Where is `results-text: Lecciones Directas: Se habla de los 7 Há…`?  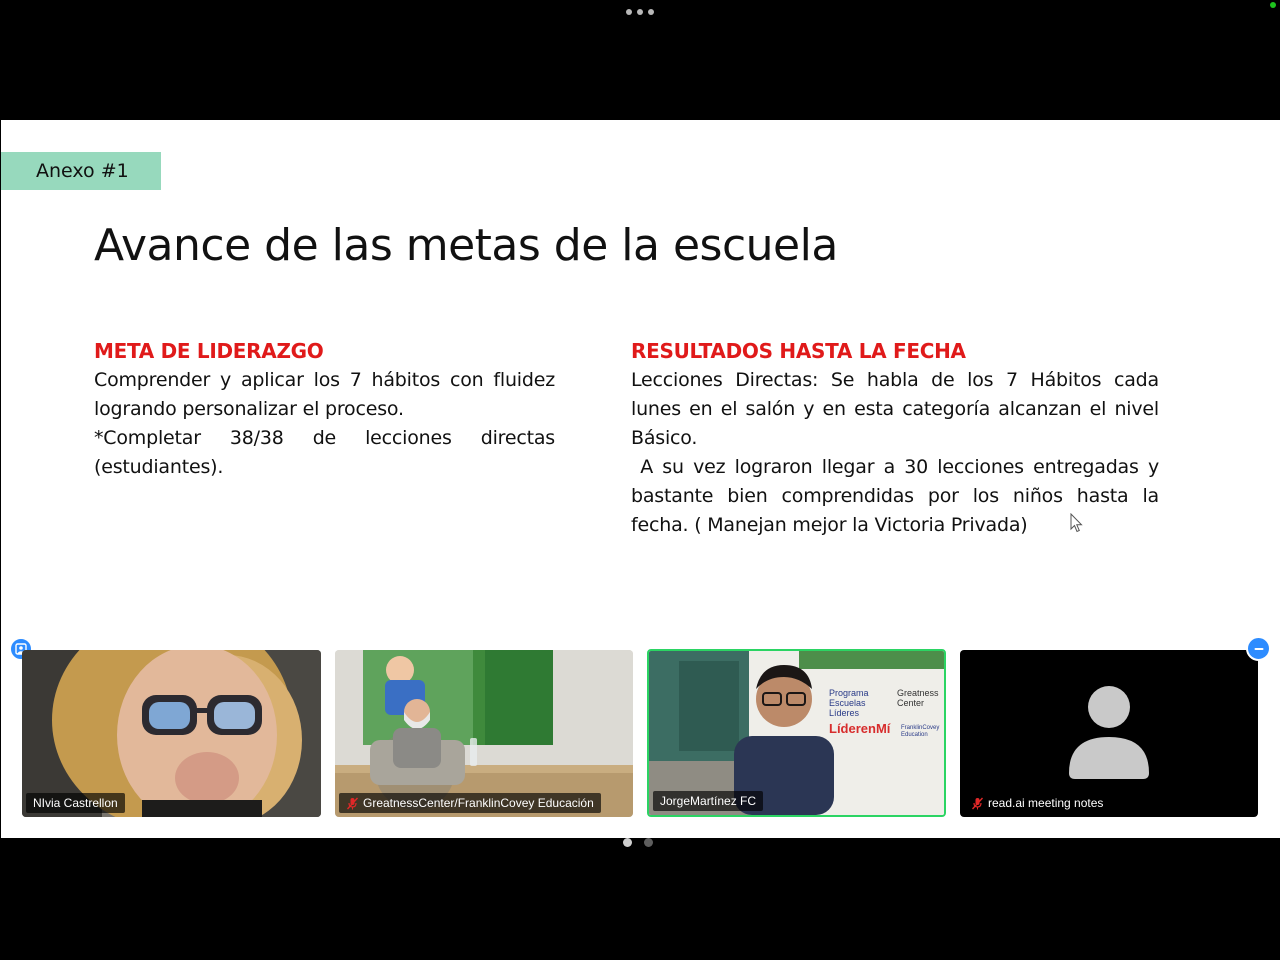
results-text: Lecciones Directas: Se habla de los 7 Há… is located at coordinates (895, 409).